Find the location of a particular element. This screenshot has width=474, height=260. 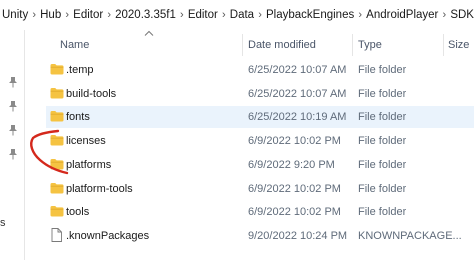

table-row: tools 6/9/2022 10:02 PM File folder is located at coordinates (260, 212).